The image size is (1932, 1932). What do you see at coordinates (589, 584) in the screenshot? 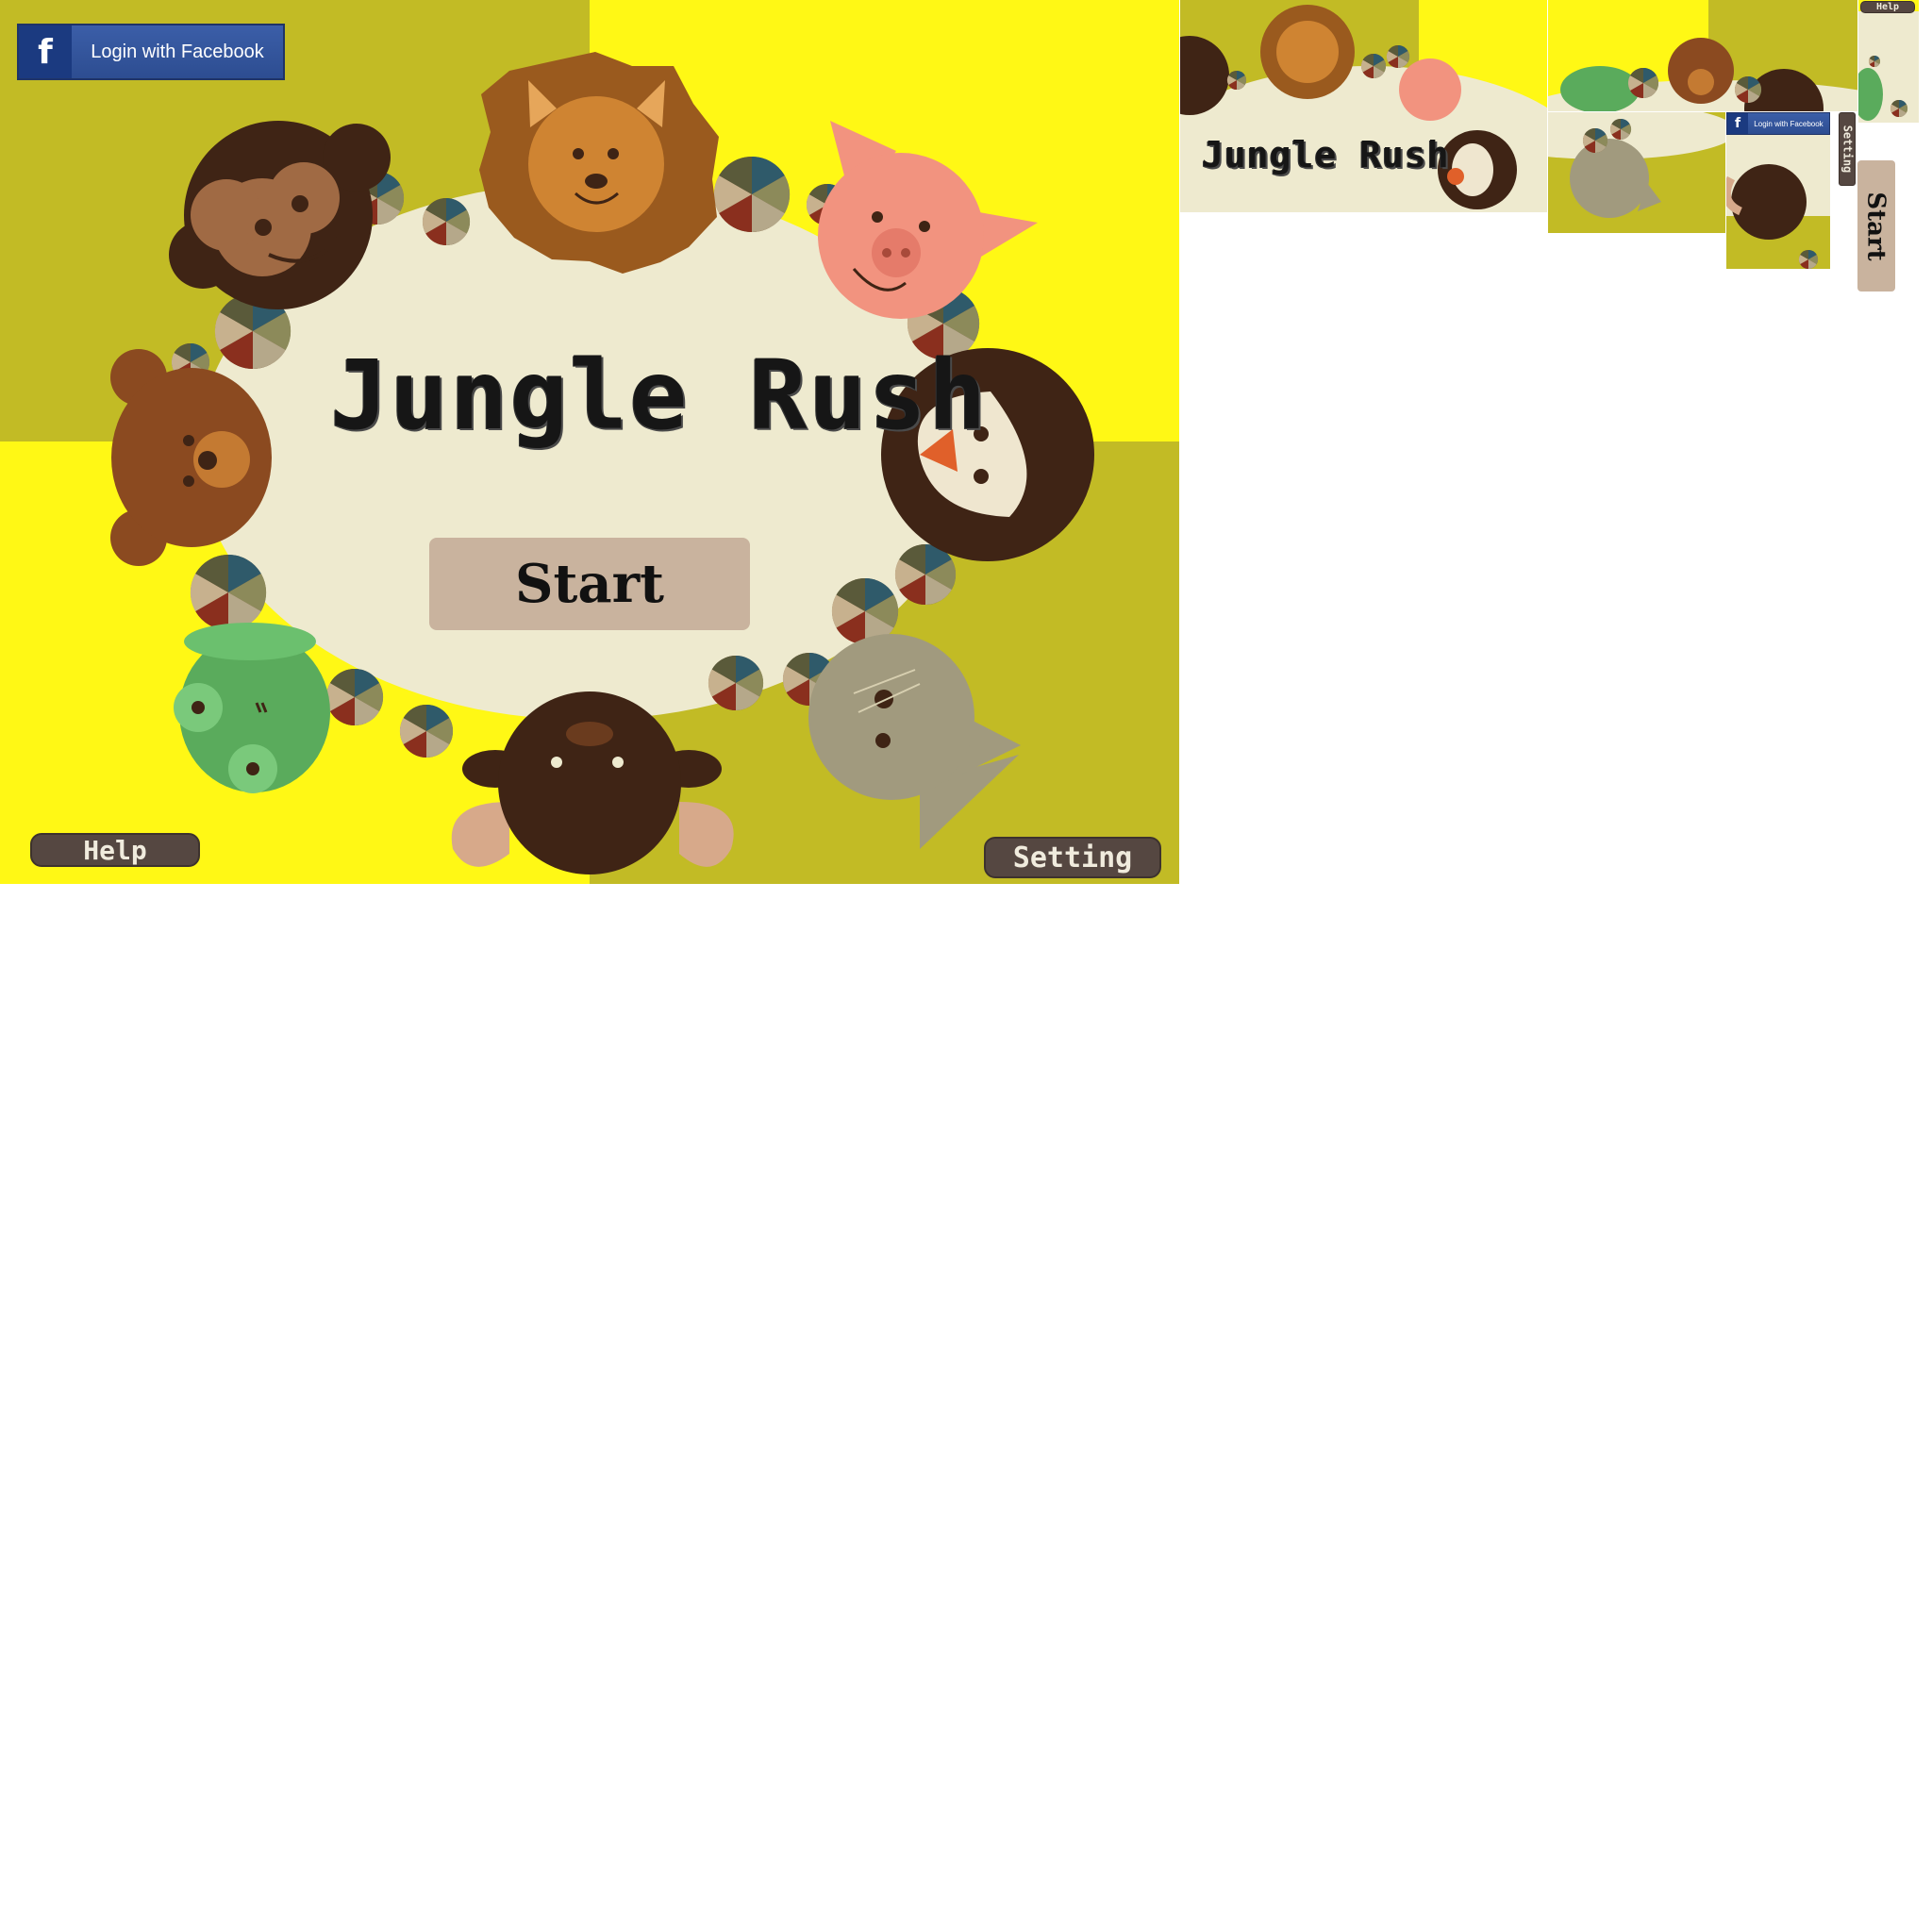
I see `start-button: Start` at bounding box center [589, 584].